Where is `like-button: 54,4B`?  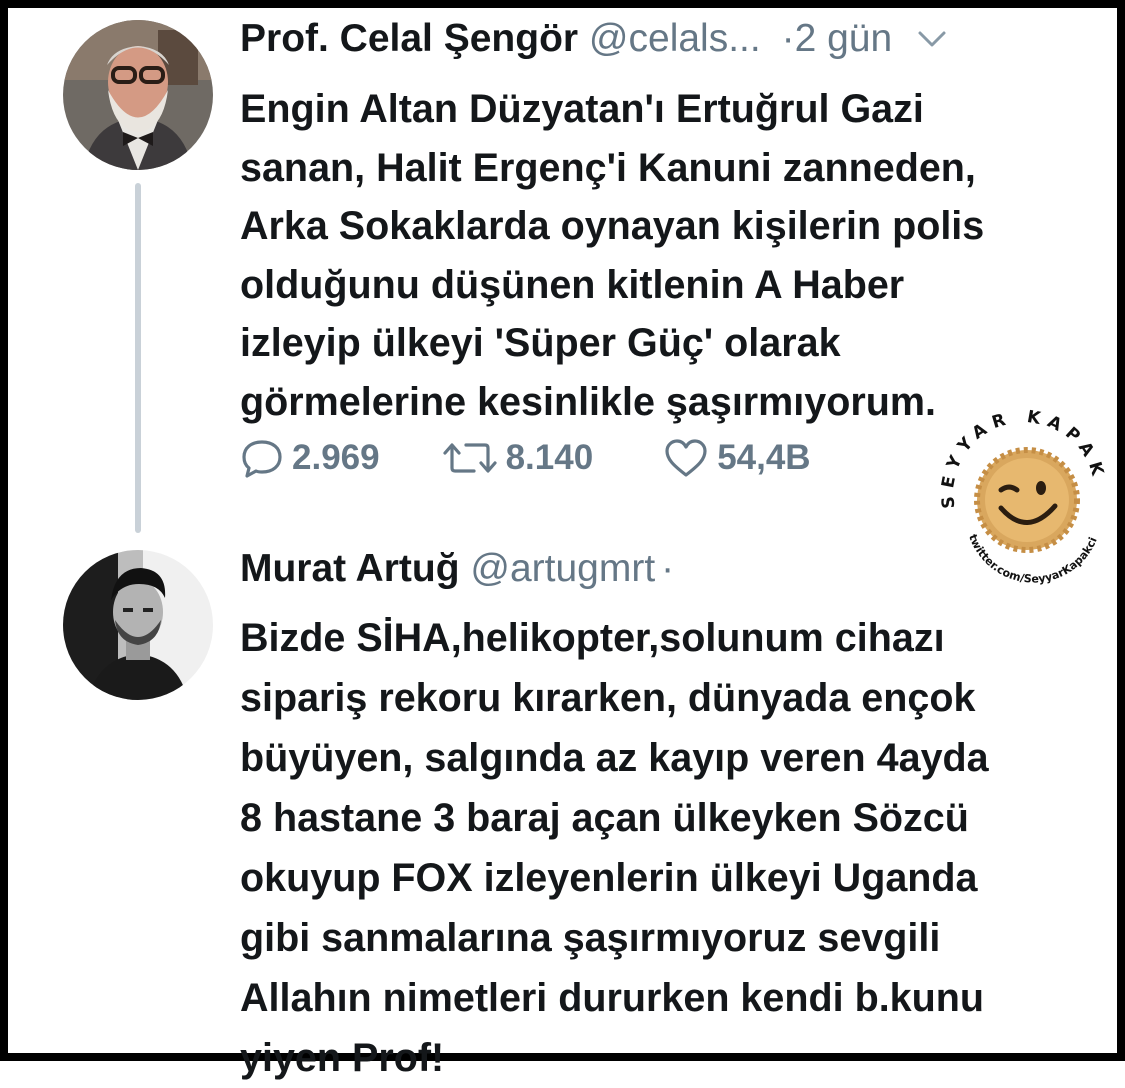
like-button: 54,4B is located at coordinates (737, 458).